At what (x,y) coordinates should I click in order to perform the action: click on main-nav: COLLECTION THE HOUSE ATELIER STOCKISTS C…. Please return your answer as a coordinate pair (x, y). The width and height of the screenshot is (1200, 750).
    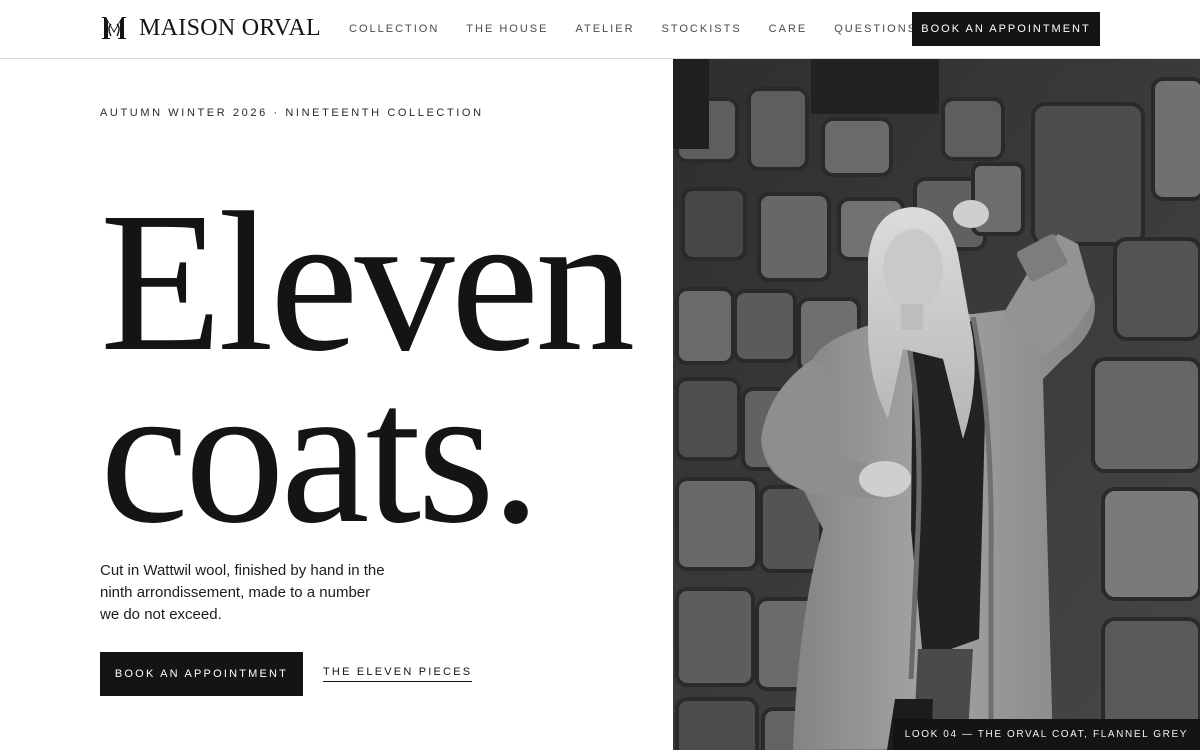
    Looking at the image, I should click on (646, 29).